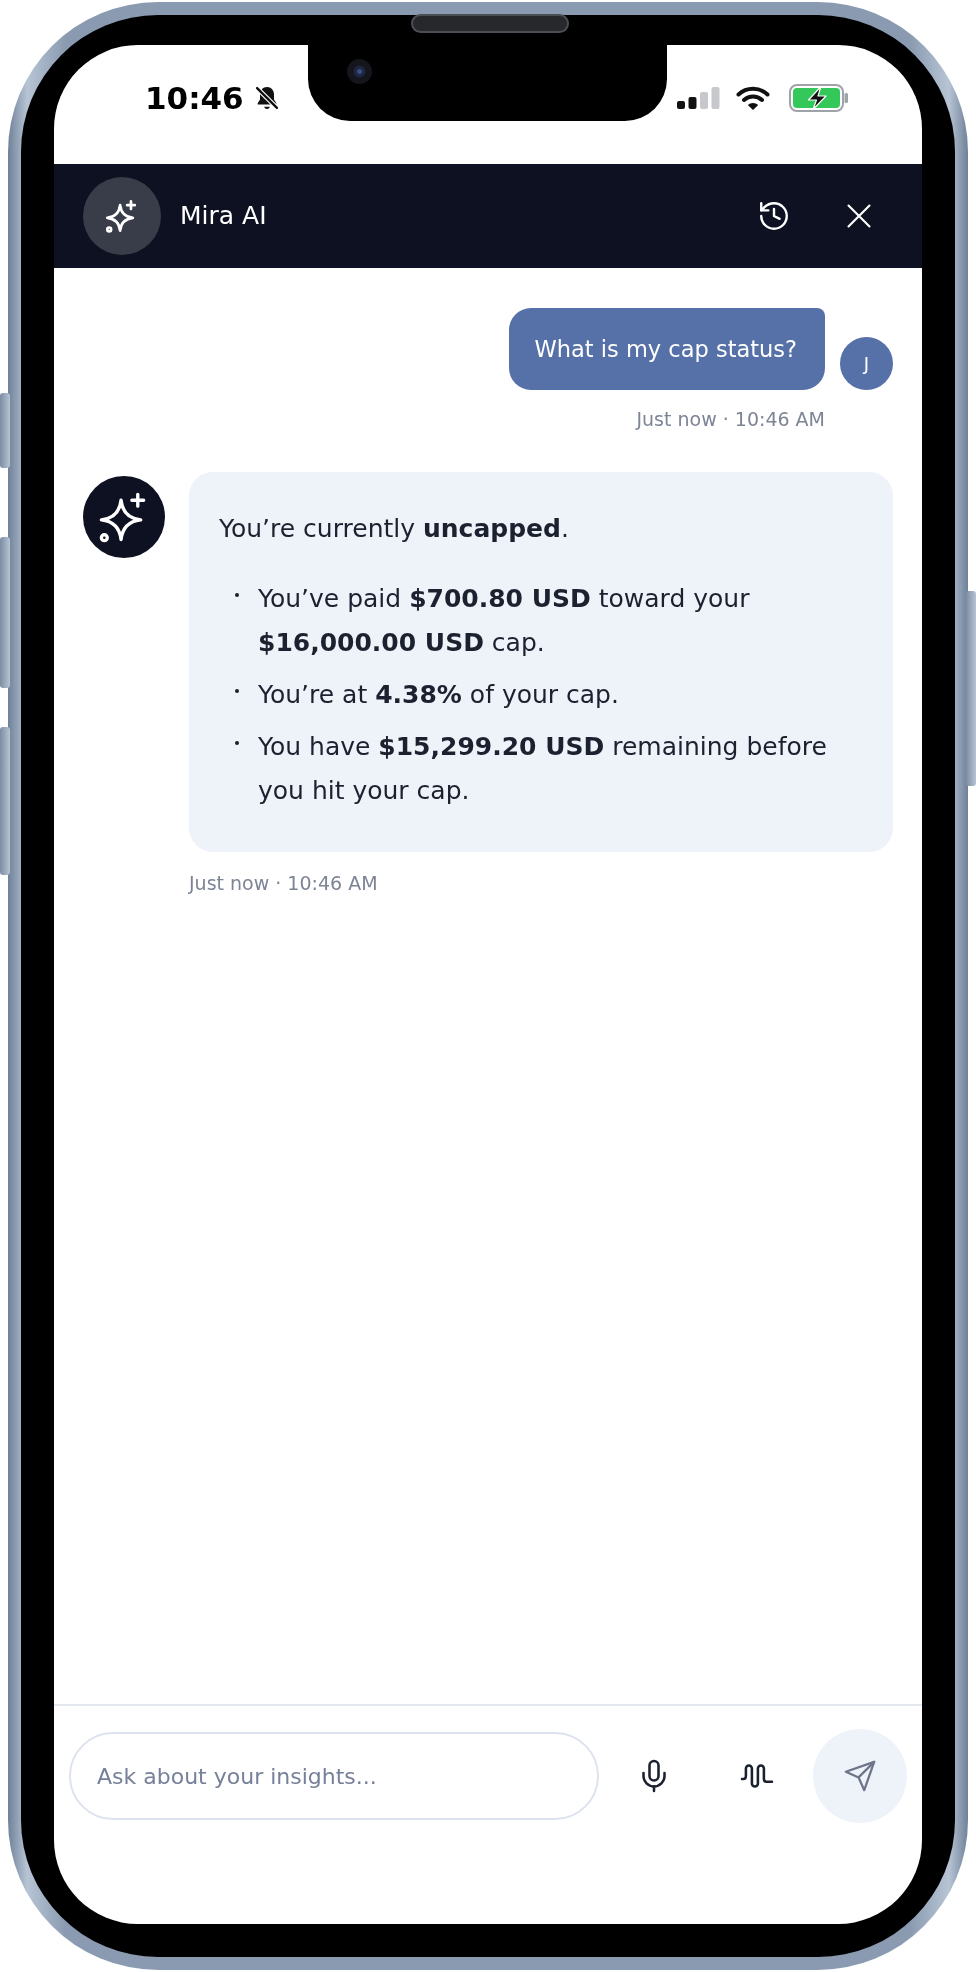 Image resolution: width=976 pixels, height=1972 pixels. I want to click on battery-charging-icon, so click(819, 98).